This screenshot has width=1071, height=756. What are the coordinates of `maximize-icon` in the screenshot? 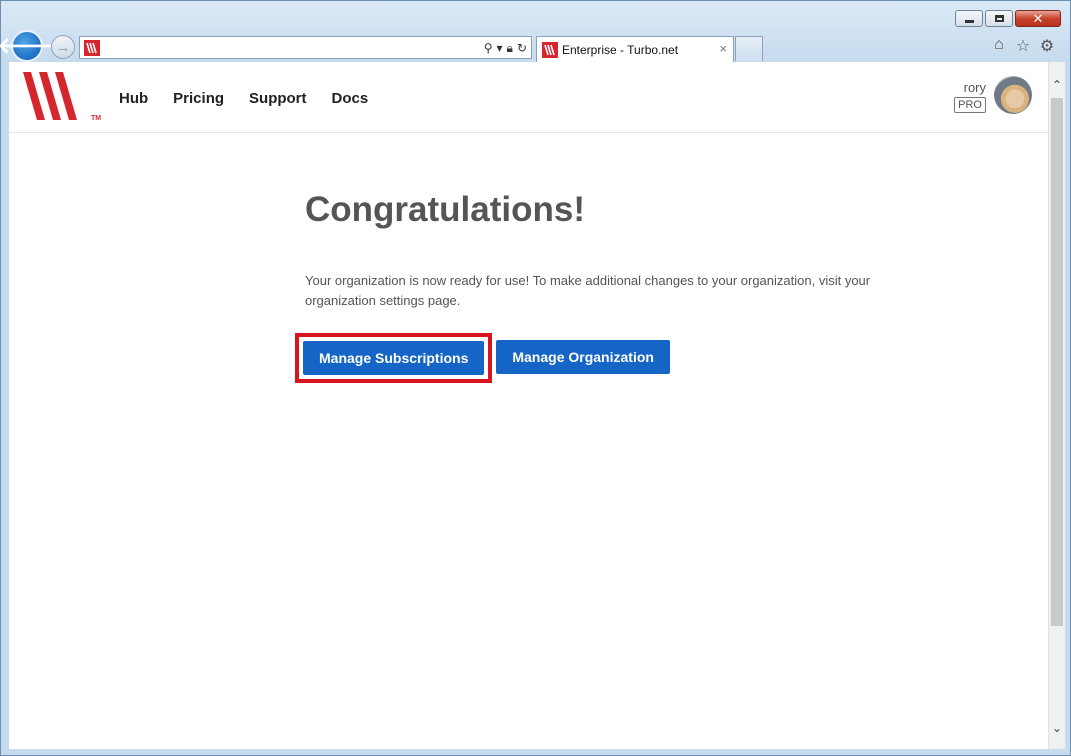 It's located at (999, 18).